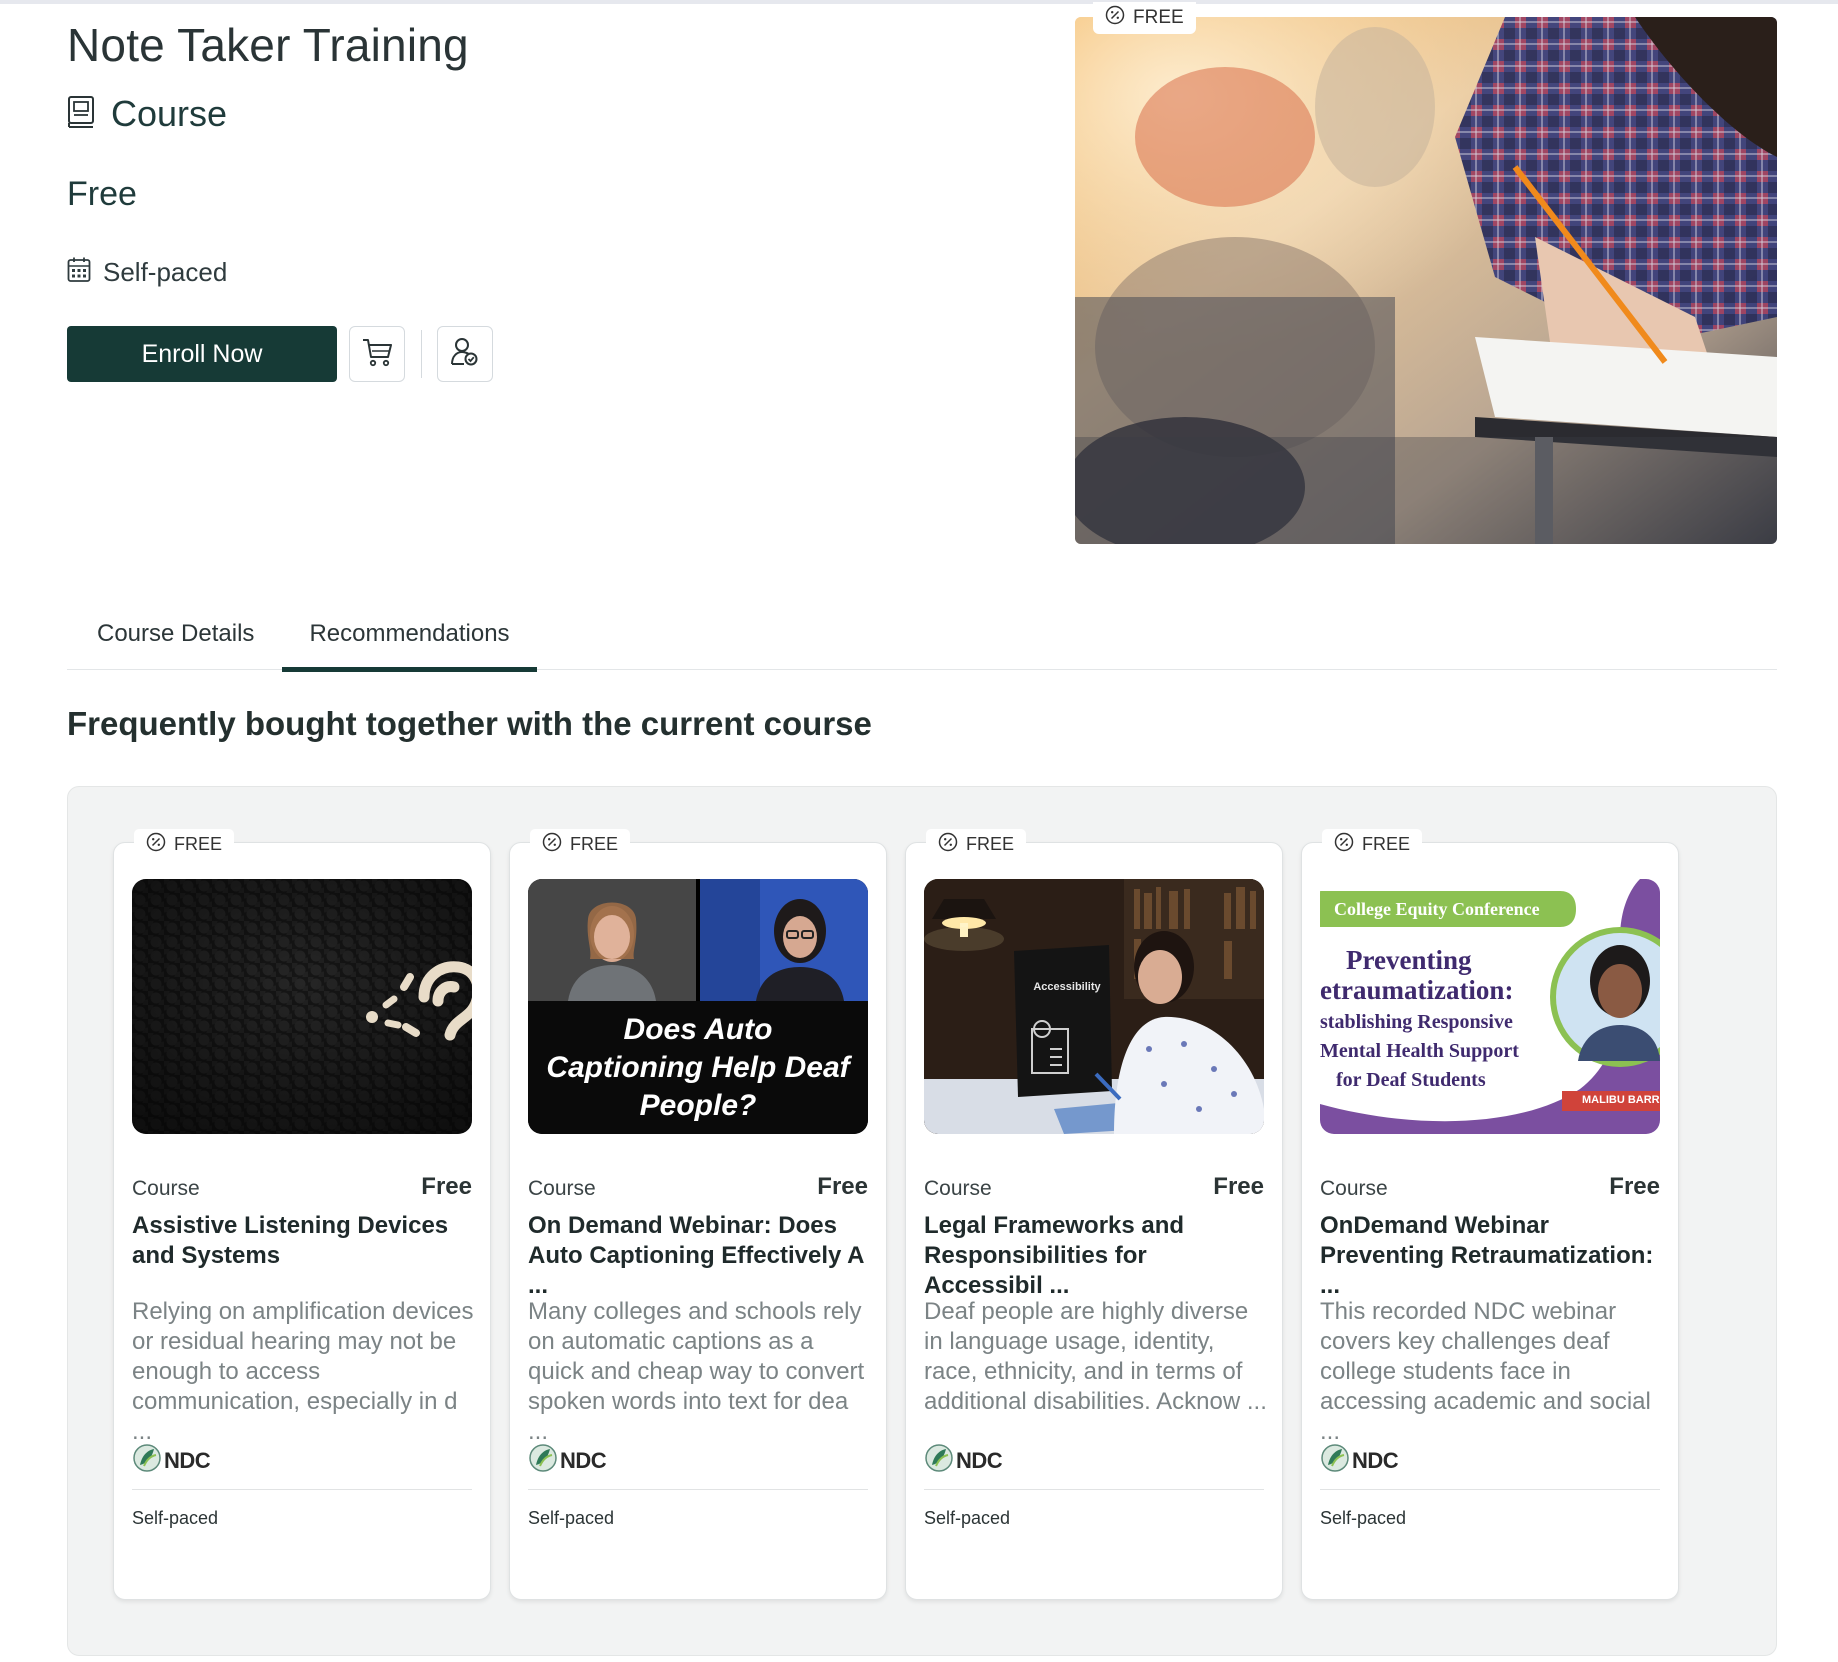 Image resolution: width=1838 pixels, height=1662 pixels. Describe the element at coordinates (1094, 1006) in the screenshot. I see `course-thumbnail: Accessibility` at that location.